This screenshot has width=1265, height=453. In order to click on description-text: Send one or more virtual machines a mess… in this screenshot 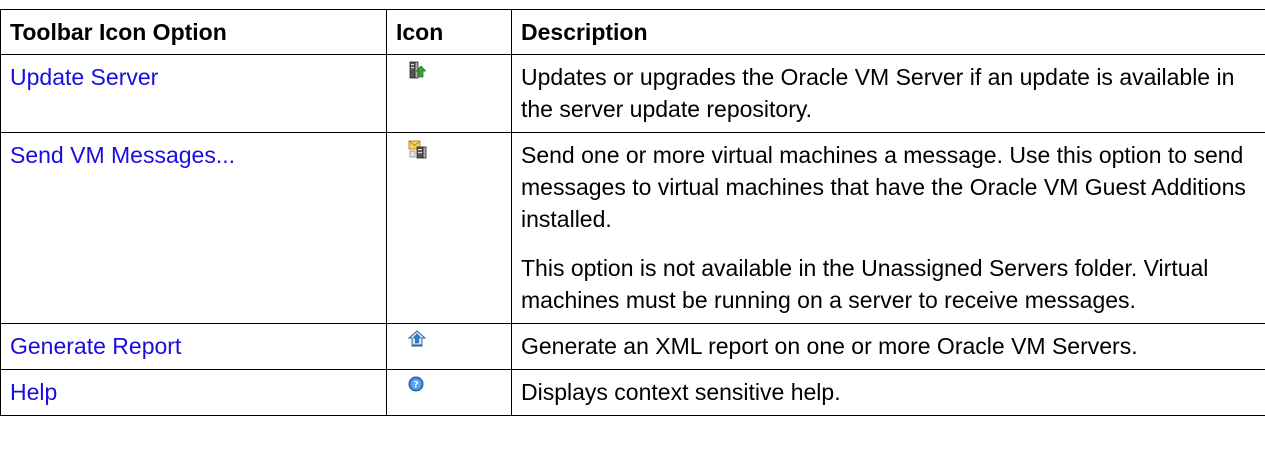, I will do `click(883, 187)`.